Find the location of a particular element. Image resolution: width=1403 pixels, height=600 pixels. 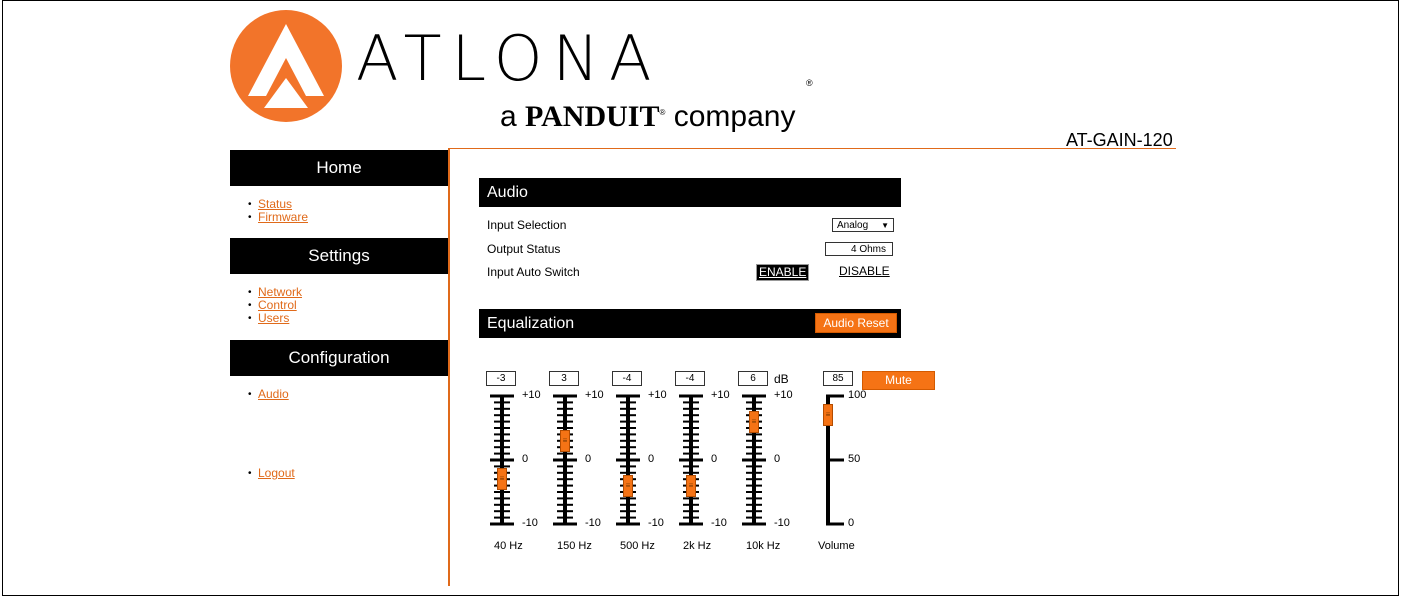

atlona-logo-icon is located at coordinates (286, 66).